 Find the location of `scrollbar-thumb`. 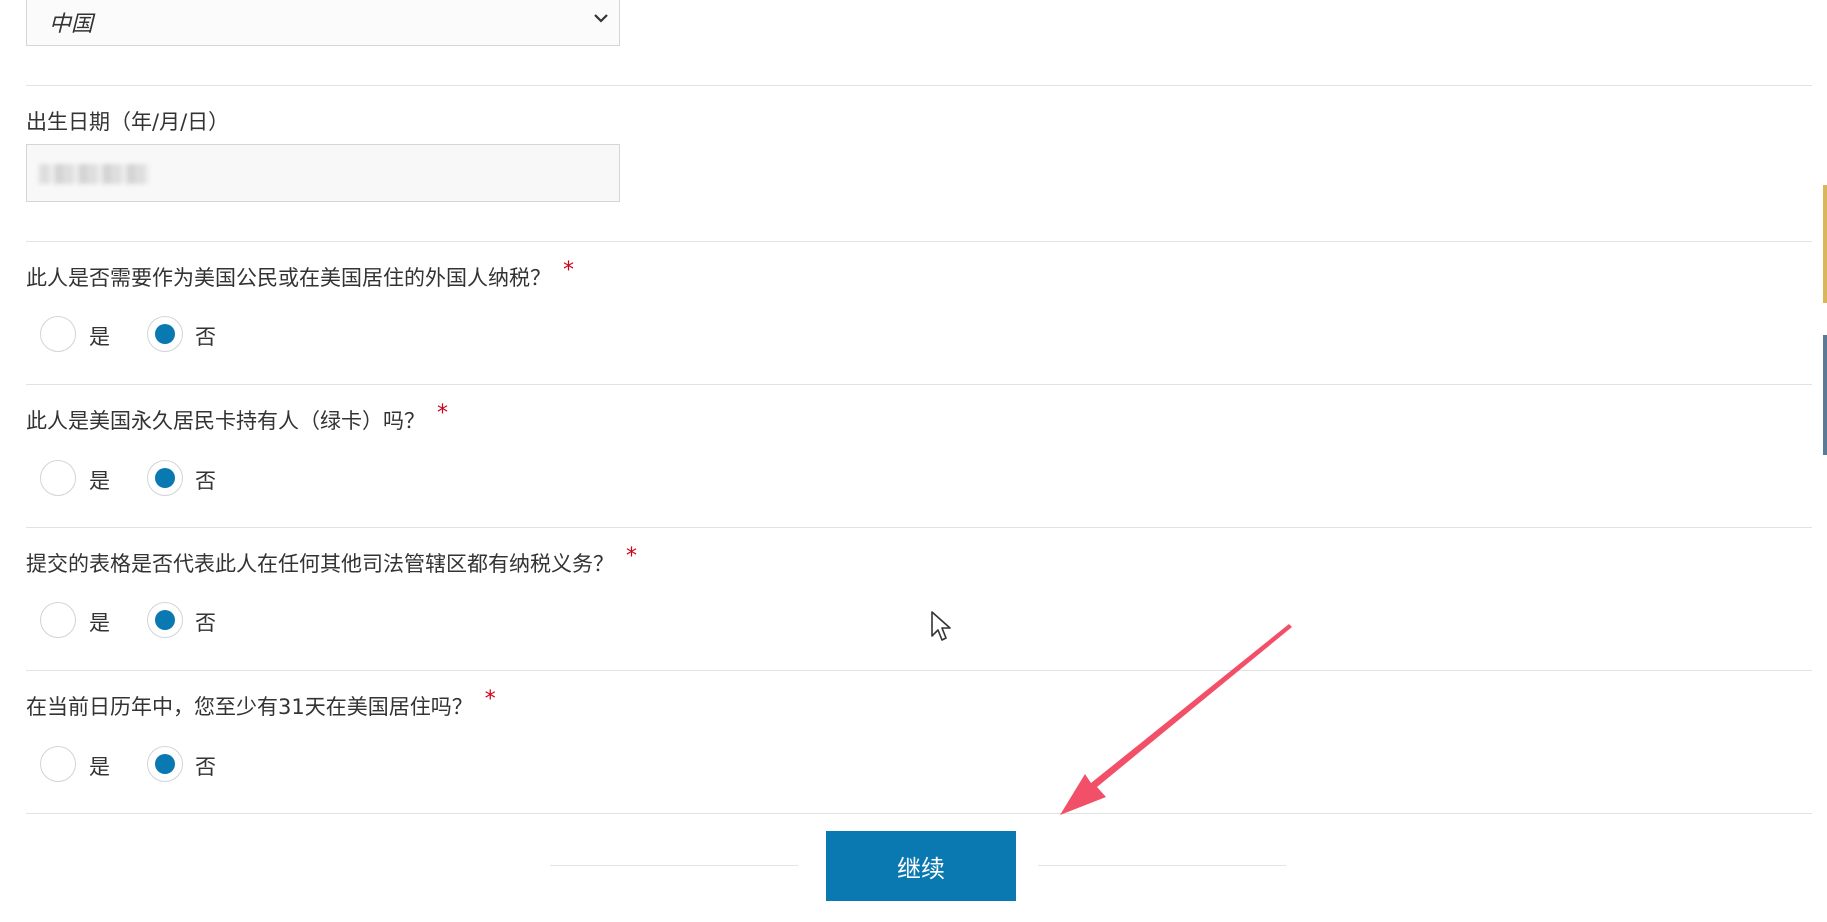

scrollbar-thumb is located at coordinates (1825, 395).